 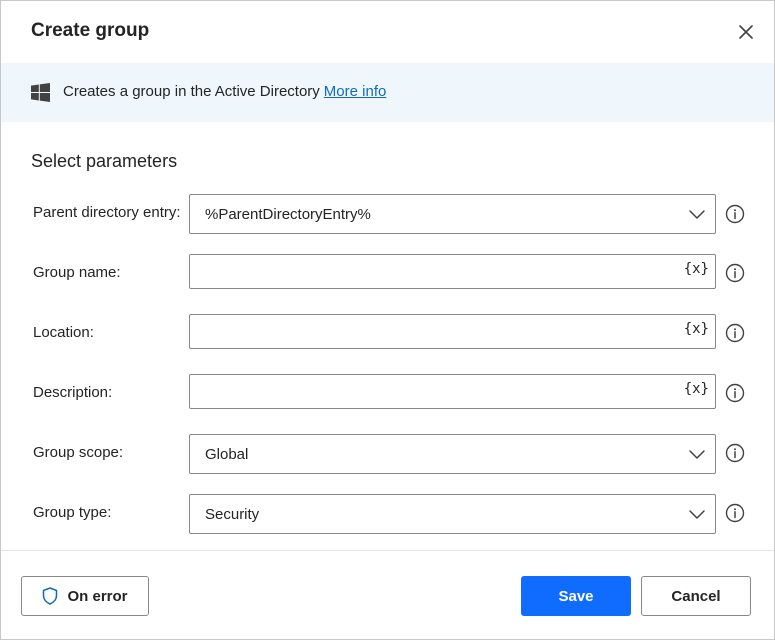 I want to click on group-name-info-icon, so click(x=735, y=273).